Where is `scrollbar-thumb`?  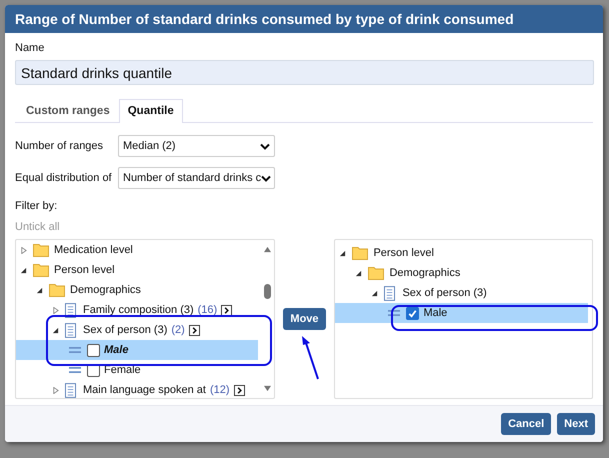
scrollbar-thumb is located at coordinates (268, 291).